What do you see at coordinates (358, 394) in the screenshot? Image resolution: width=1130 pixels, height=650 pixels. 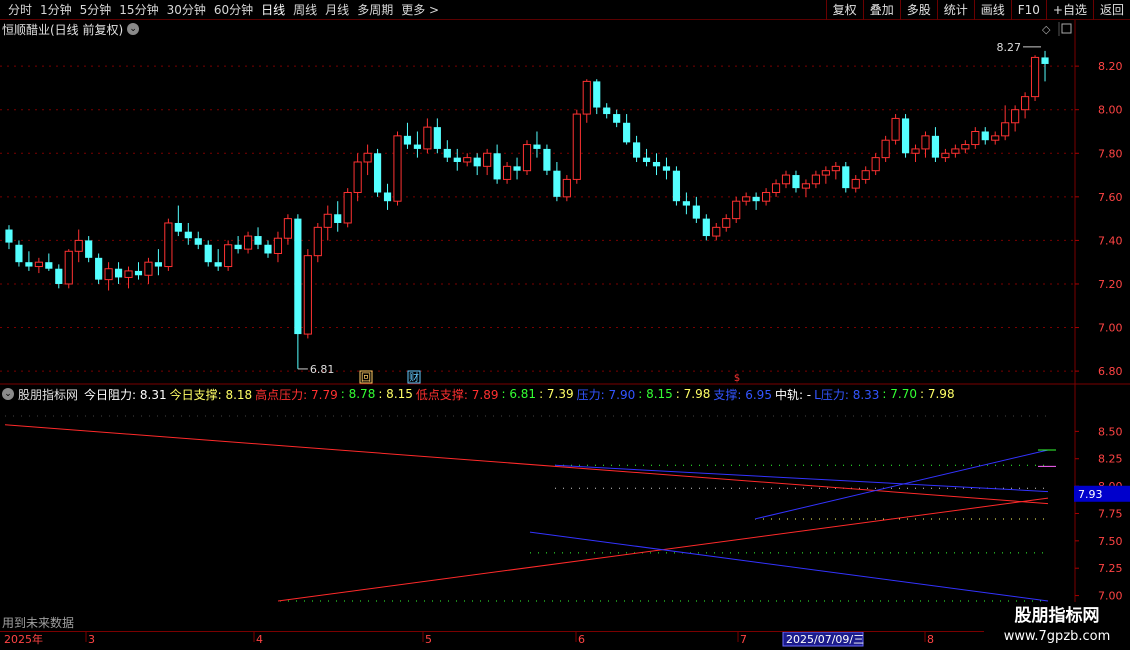 I see `indicator-value-3: : 8.78` at bounding box center [358, 394].